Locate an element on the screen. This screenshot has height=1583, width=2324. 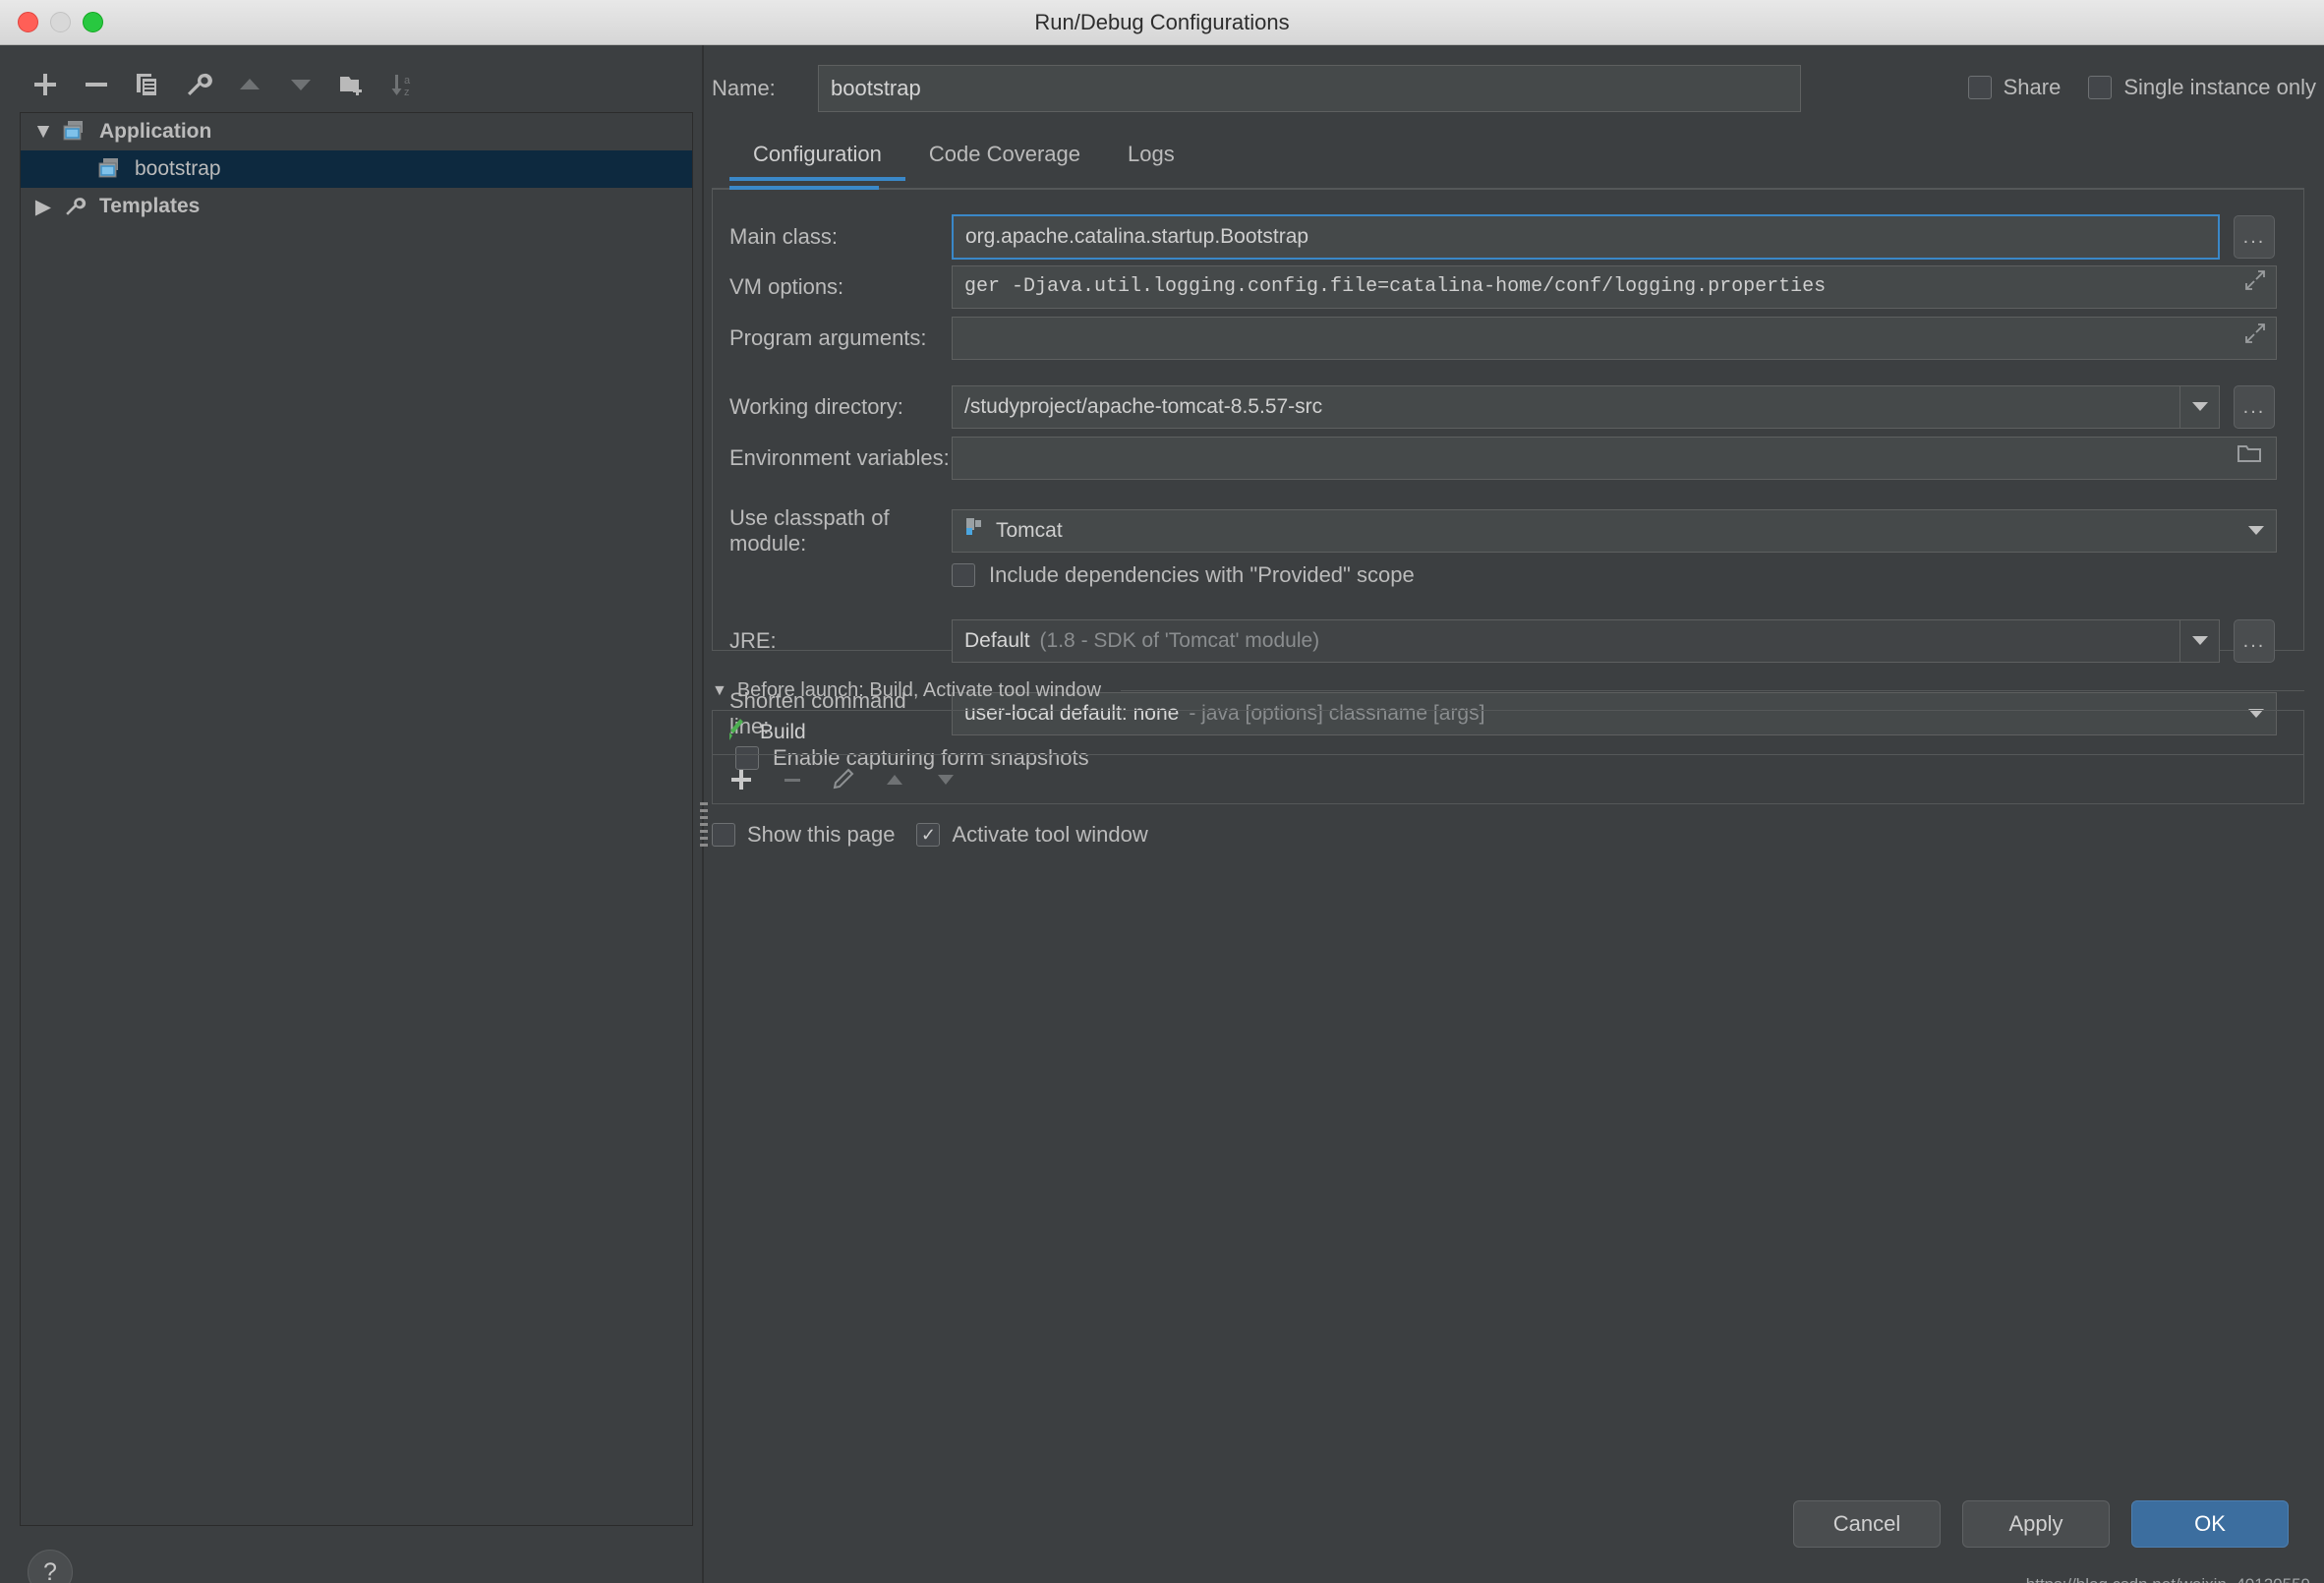
show-this-page-label: Show this page is located at coordinates (821, 835).